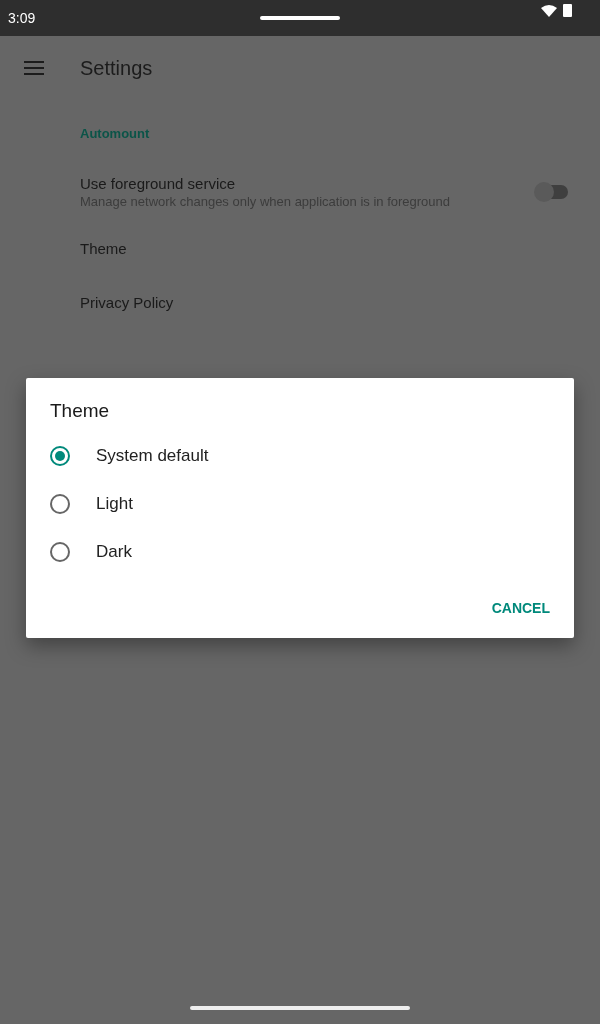 The image size is (600, 1024). Describe the element at coordinates (520, 608) in the screenshot. I see `cancel-button: CANCEL` at that location.